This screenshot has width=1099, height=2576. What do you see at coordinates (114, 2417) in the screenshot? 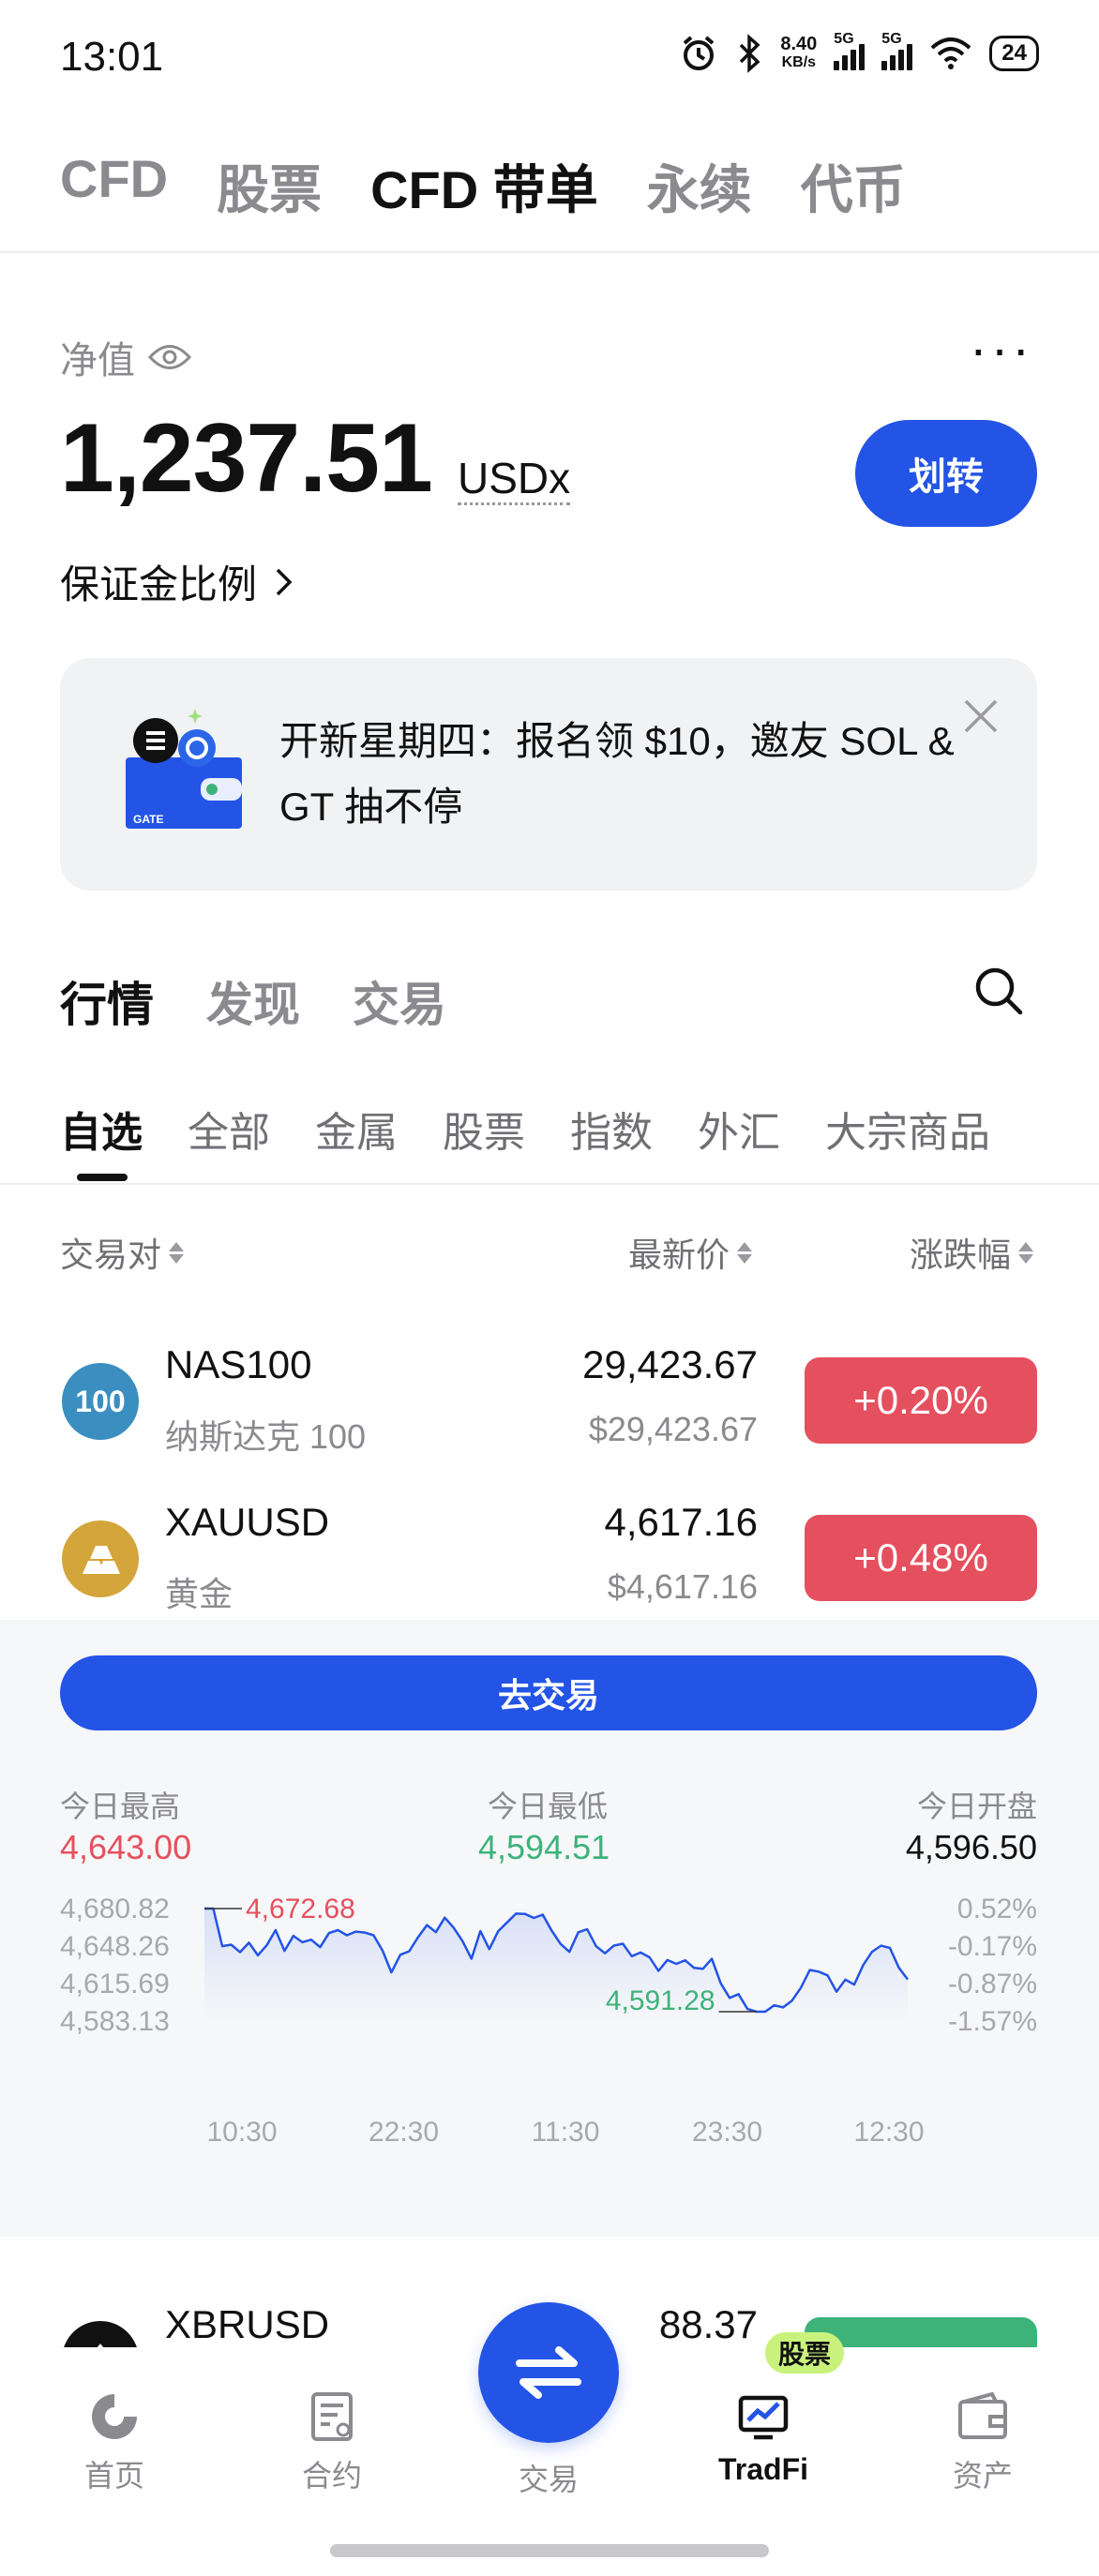
I see `home-icon` at bounding box center [114, 2417].